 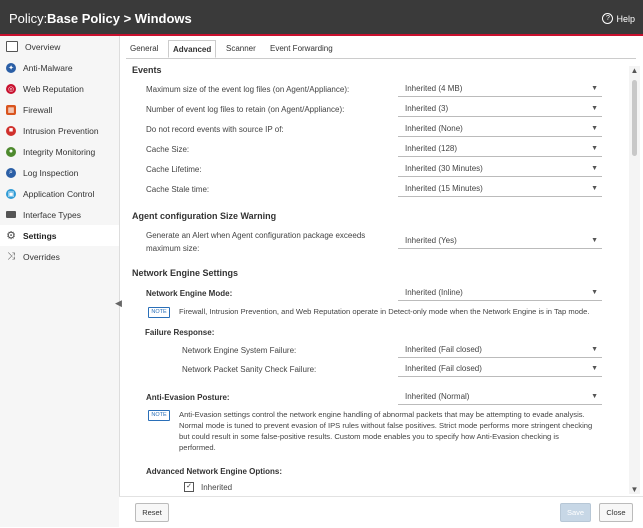 I want to click on scroll-up-icon: ▲, so click(x=634, y=70).